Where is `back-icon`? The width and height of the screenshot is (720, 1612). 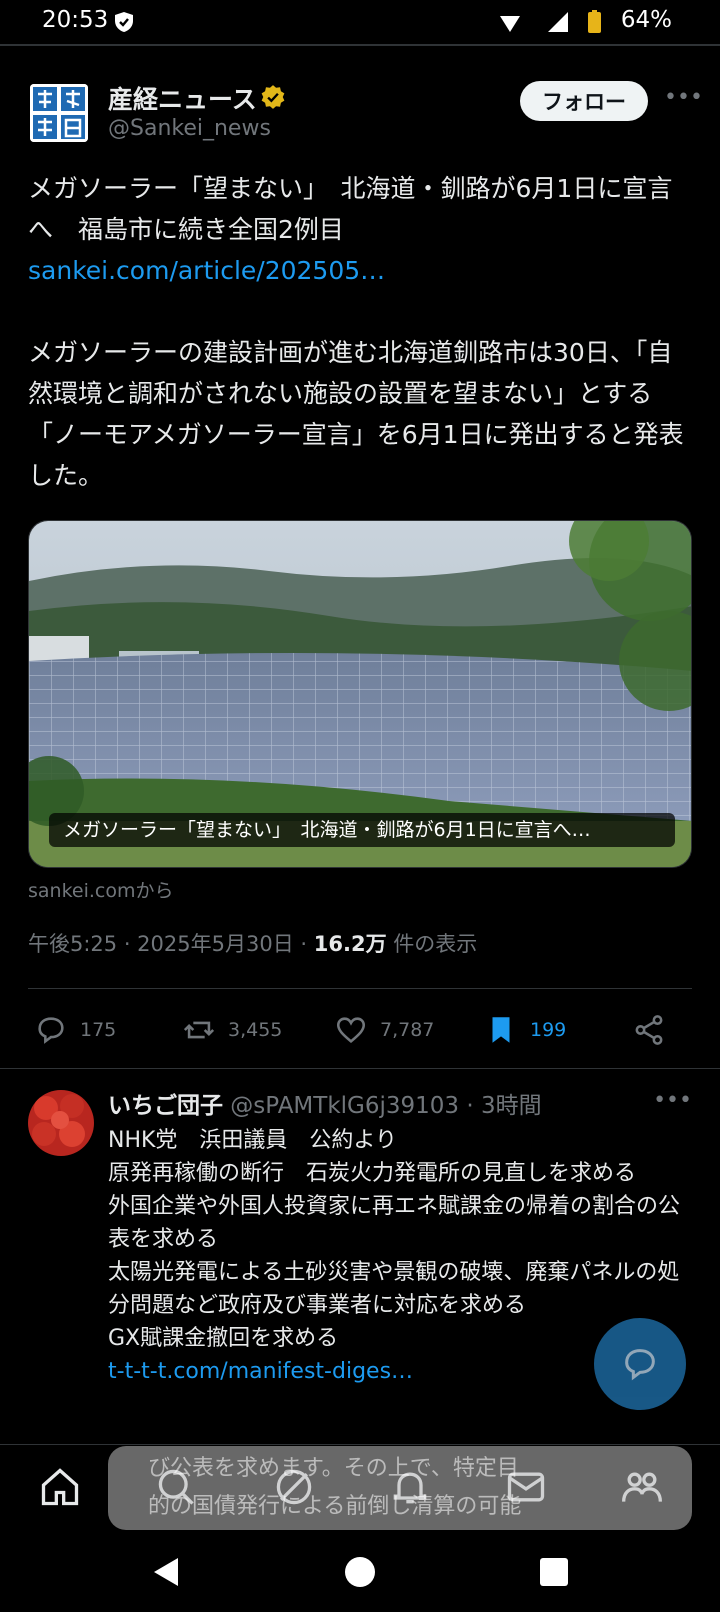 back-icon is located at coordinates (166, 1572).